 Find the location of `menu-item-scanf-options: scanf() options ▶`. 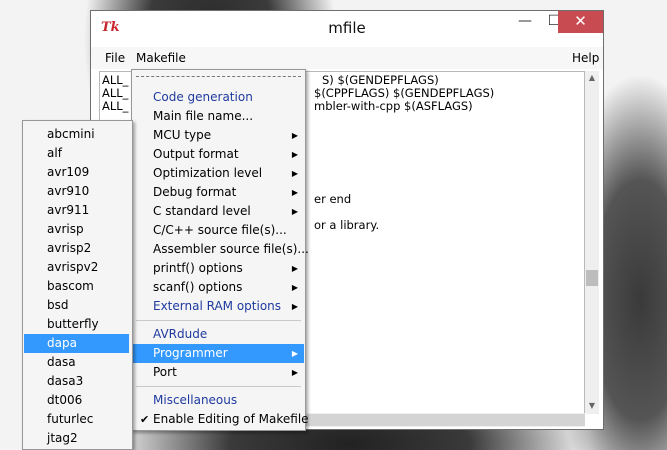

menu-item-scanf-options: scanf() options ▶ is located at coordinates (218, 287).